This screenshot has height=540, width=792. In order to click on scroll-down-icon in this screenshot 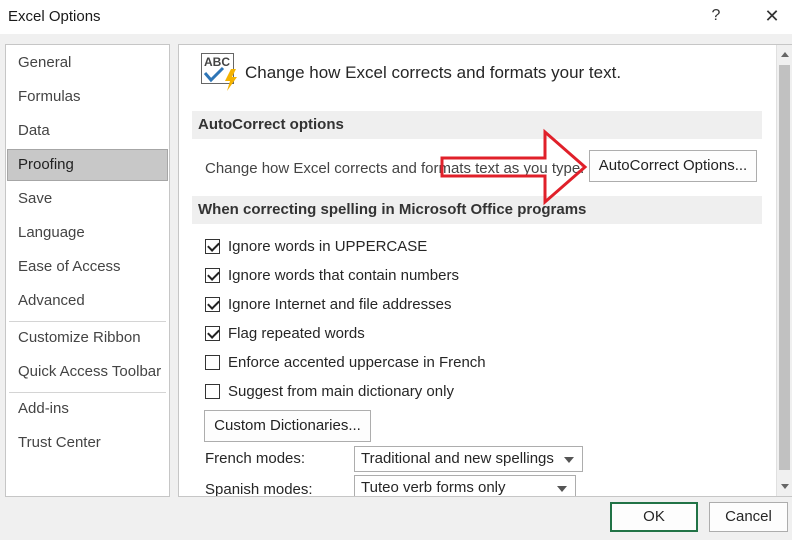, I will do `click(785, 486)`.